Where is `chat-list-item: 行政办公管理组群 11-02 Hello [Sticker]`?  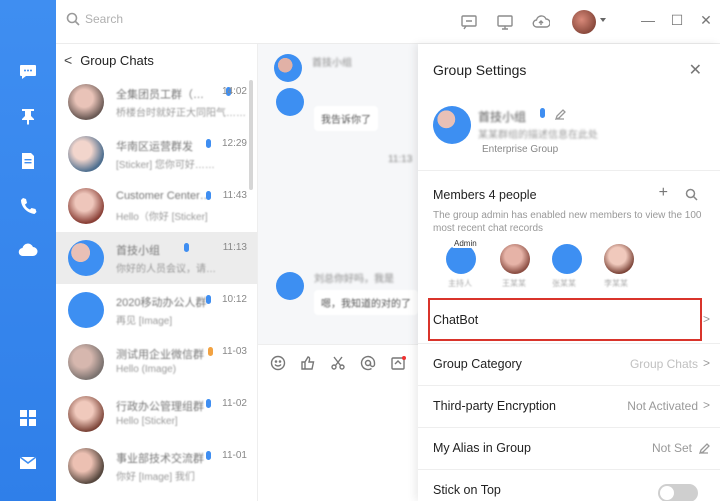
chat-list-item: 行政办公管理组群 11-02 Hello [Sticker] is located at coordinates (156, 414).